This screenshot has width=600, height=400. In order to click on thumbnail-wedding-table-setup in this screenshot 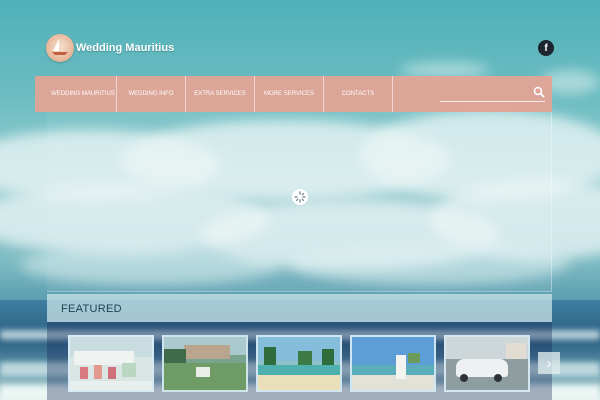, I will do `click(111, 363)`.